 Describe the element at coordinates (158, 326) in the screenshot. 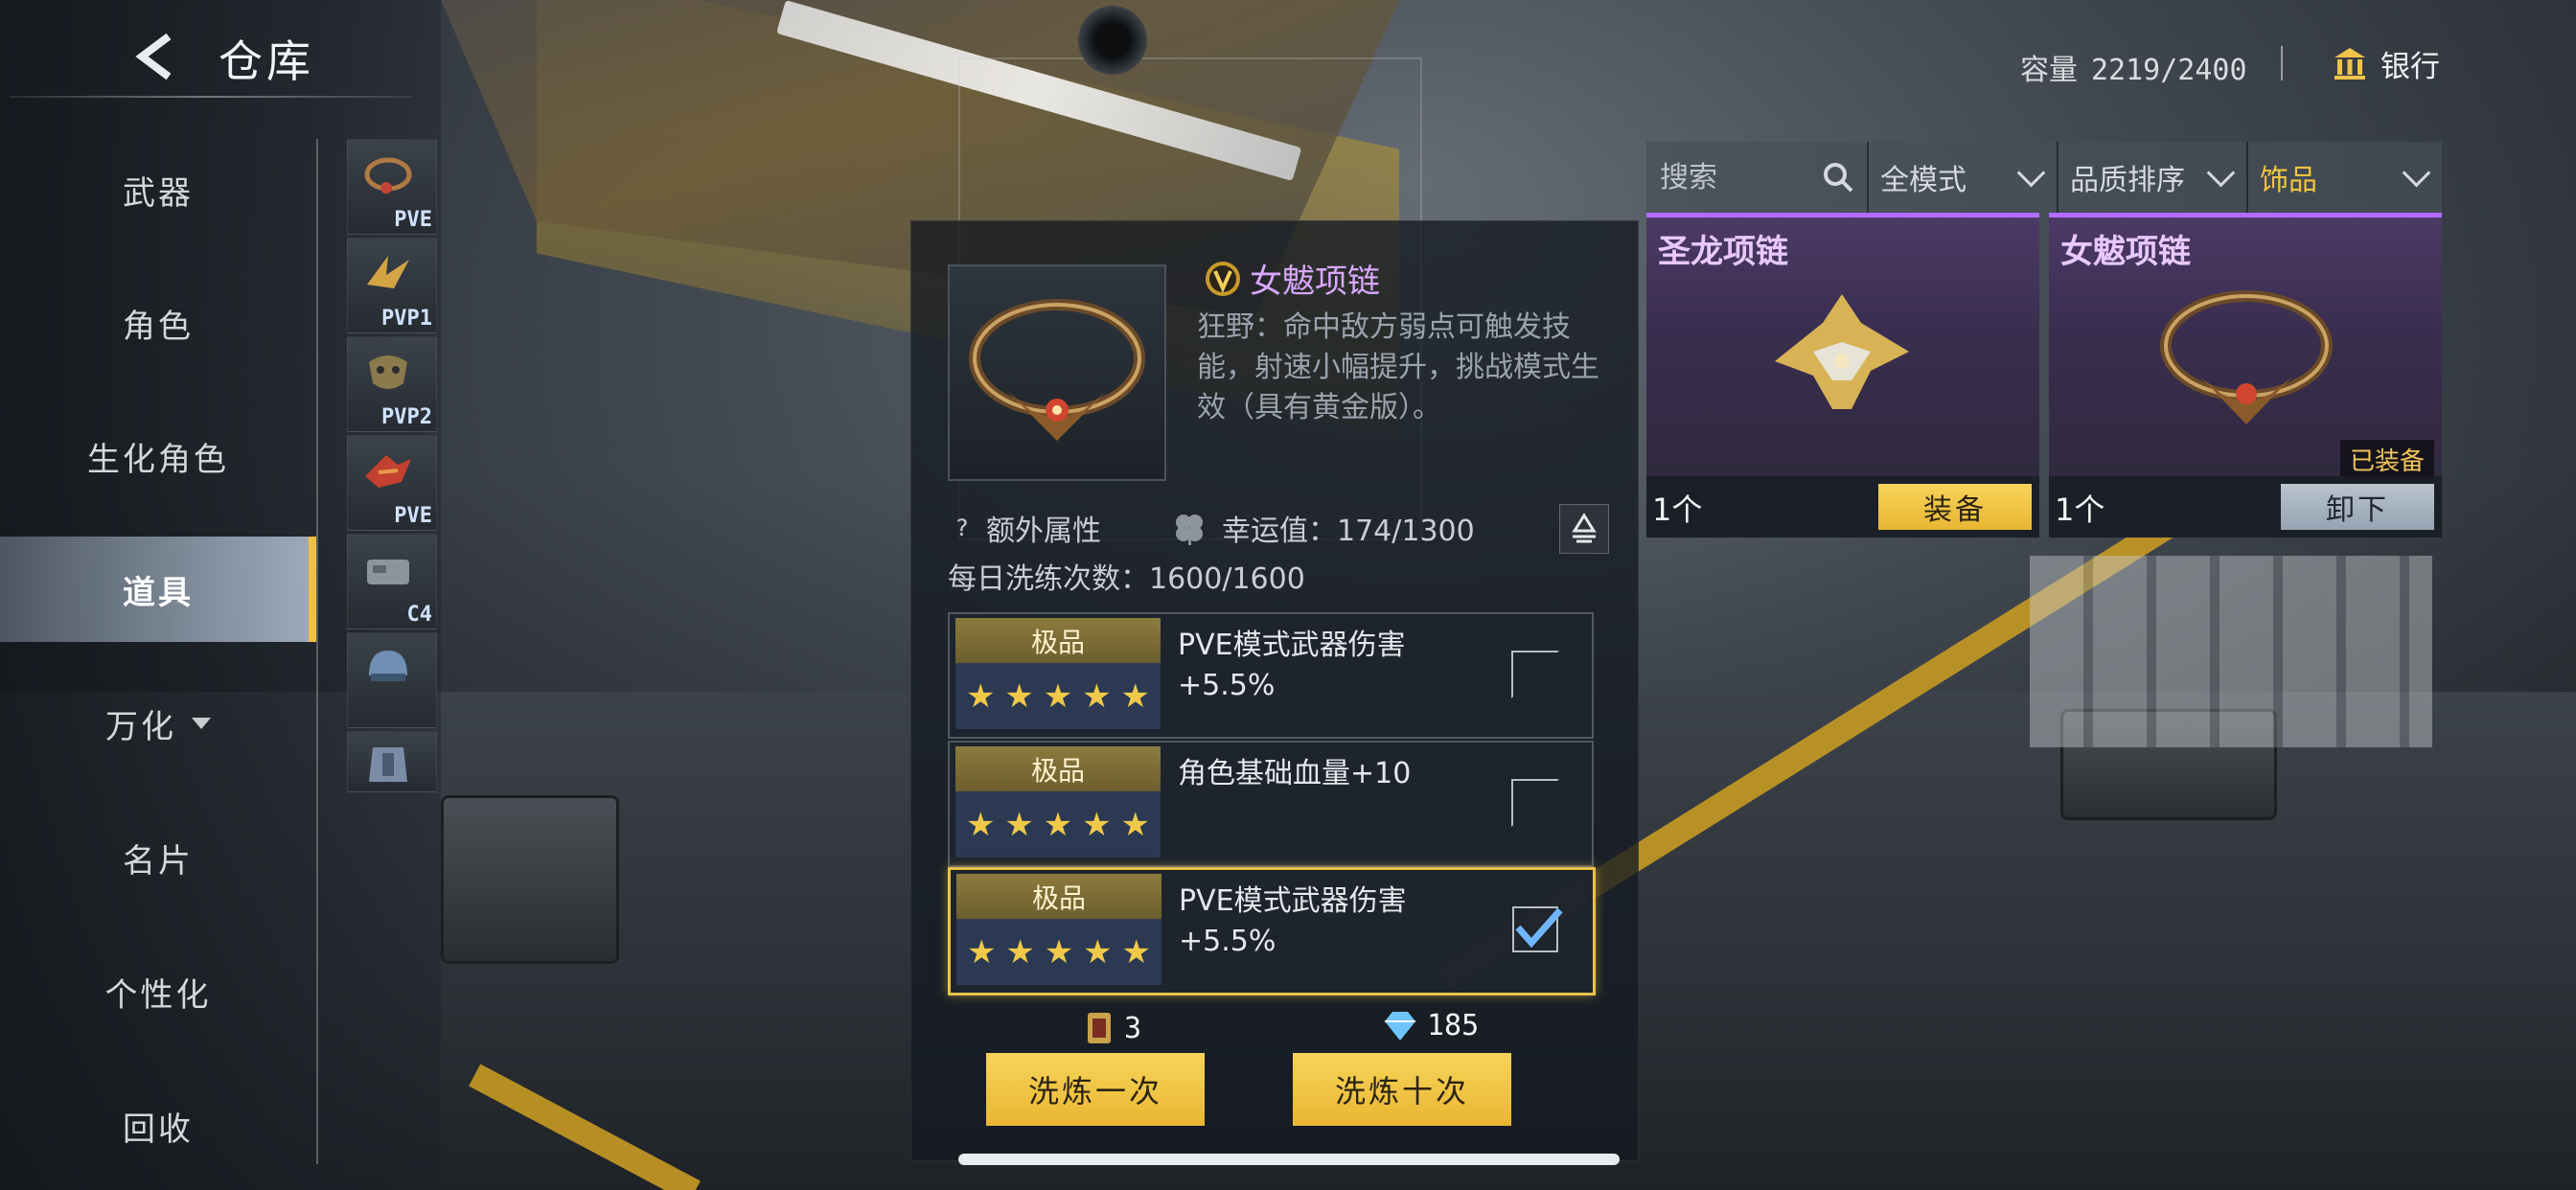

I see `category-label: 角色` at that location.